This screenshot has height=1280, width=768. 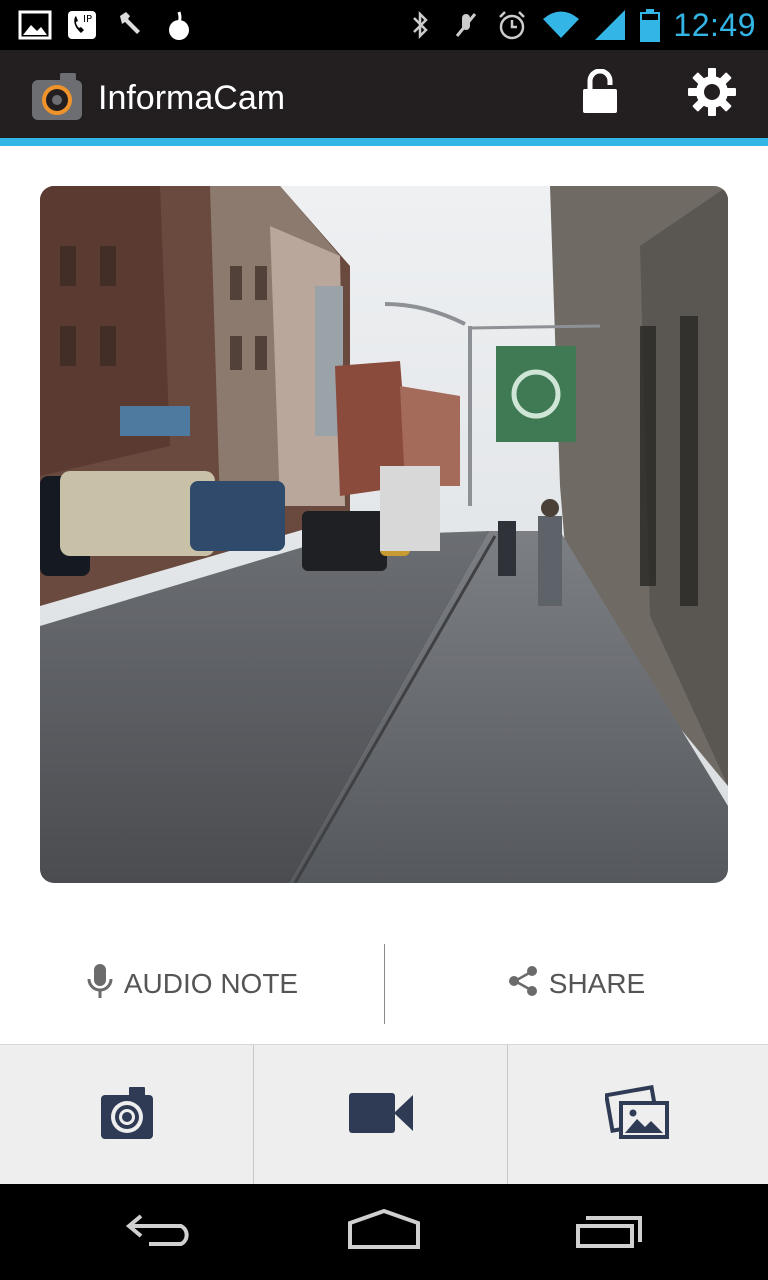 What do you see at coordinates (57, 95) in the screenshot?
I see `app-logo-icon` at bounding box center [57, 95].